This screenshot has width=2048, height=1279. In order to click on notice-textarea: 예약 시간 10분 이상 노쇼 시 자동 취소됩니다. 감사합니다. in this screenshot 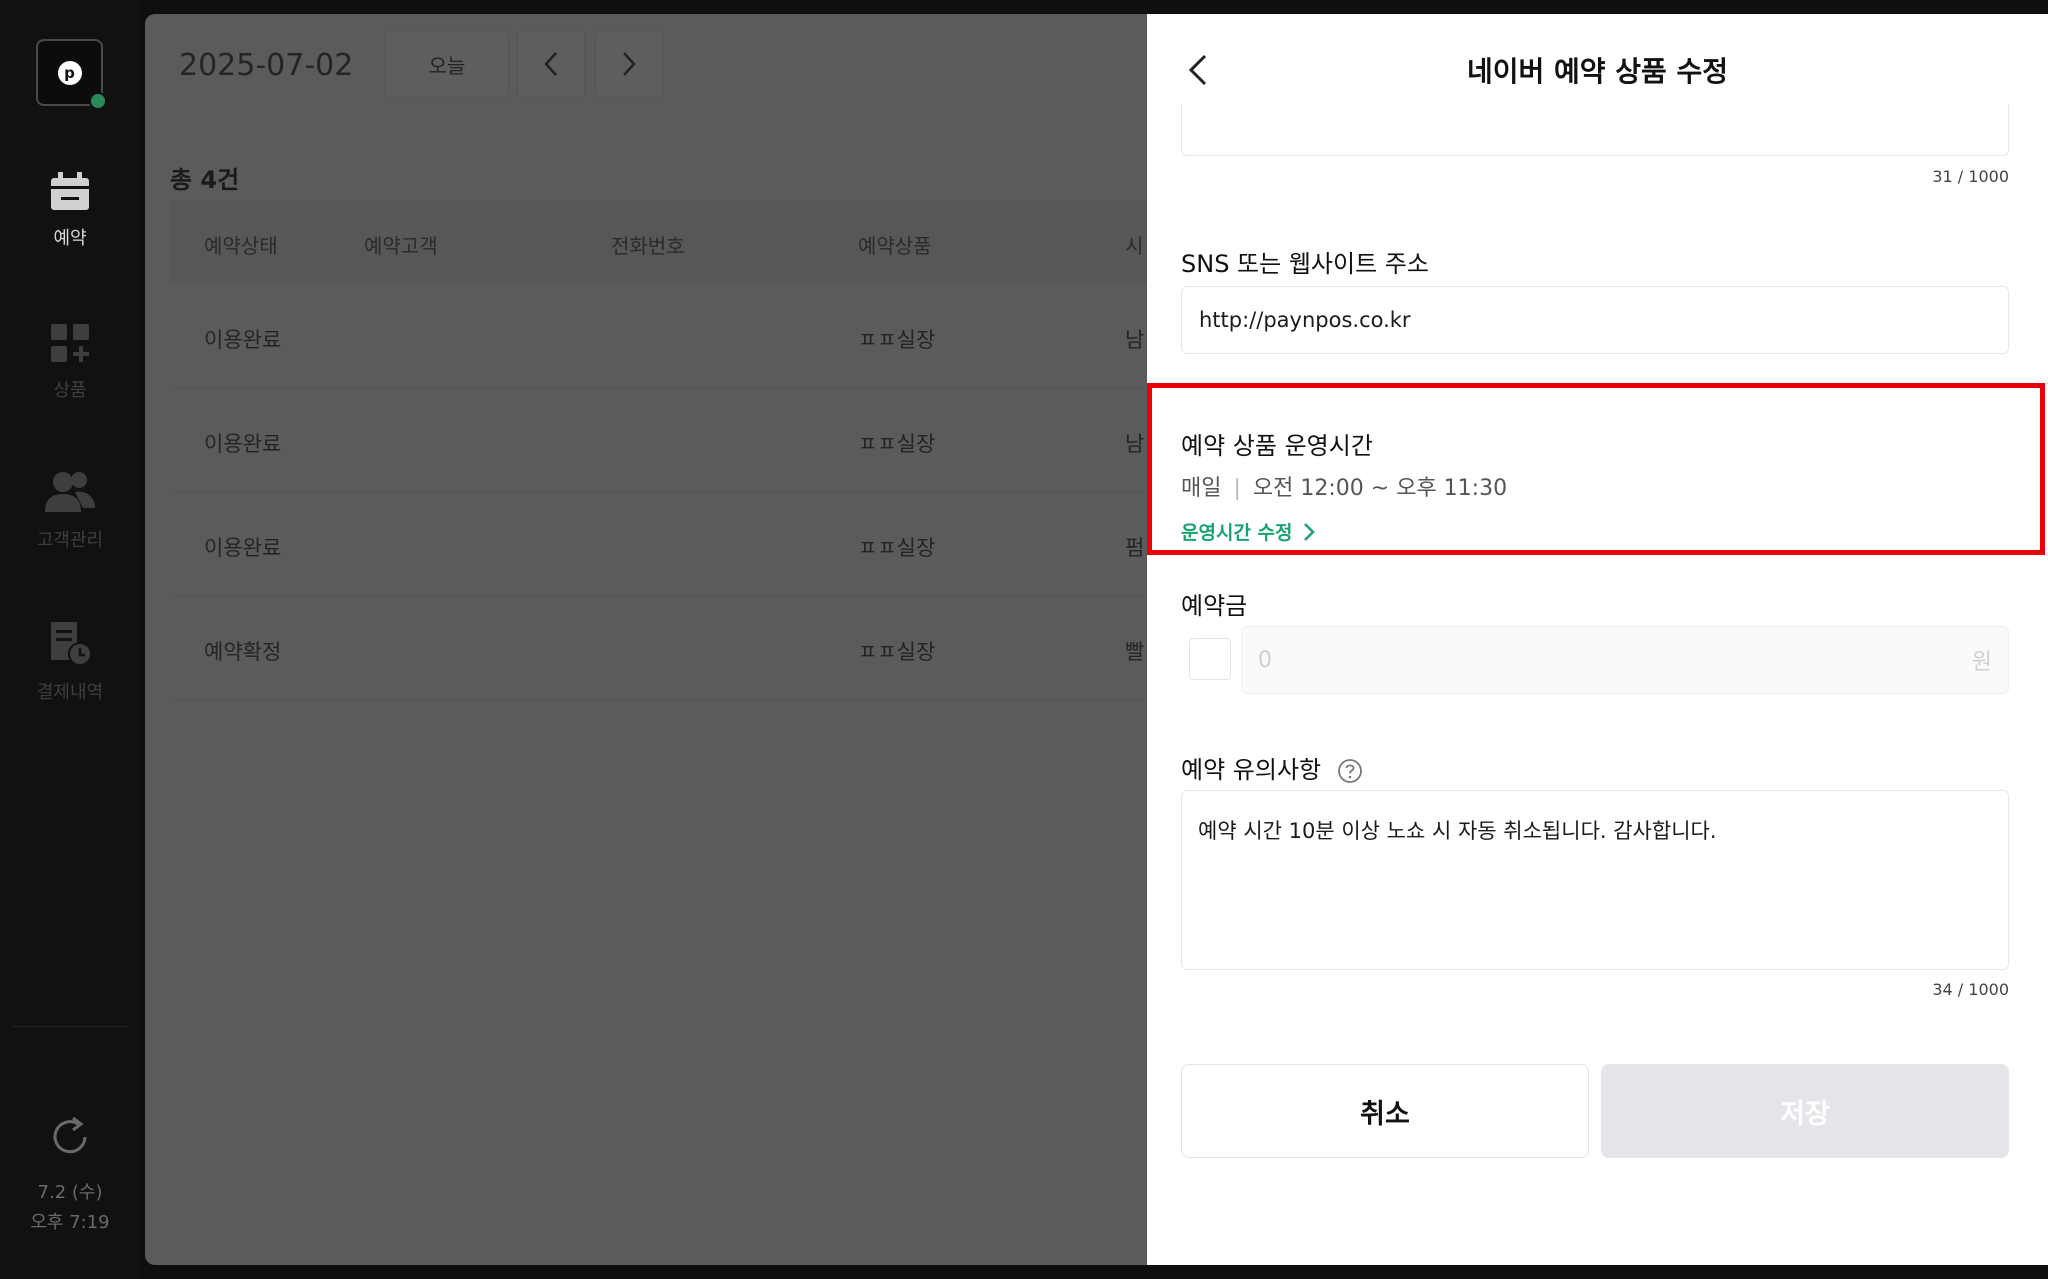, I will do `click(1595, 880)`.